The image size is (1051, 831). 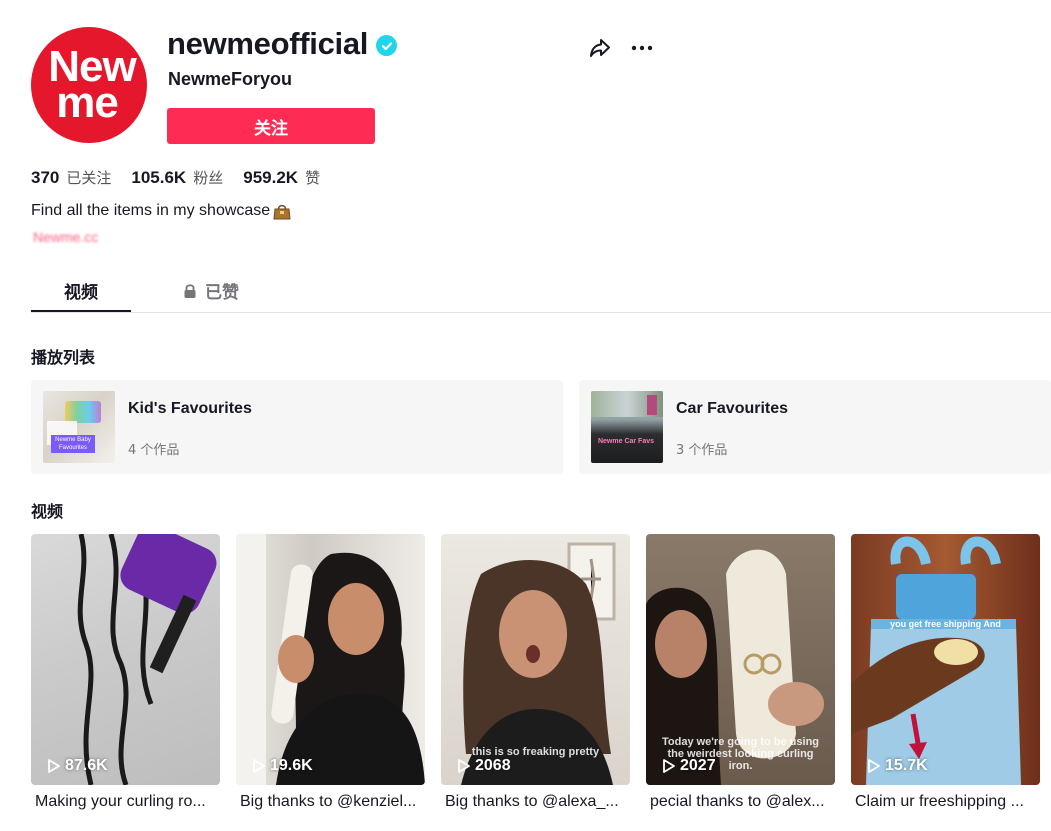 What do you see at coordinates (151, 210) in the screenshot?
I see `bio-text: Find all the items in my showcase` at bounding box center [151, 210].